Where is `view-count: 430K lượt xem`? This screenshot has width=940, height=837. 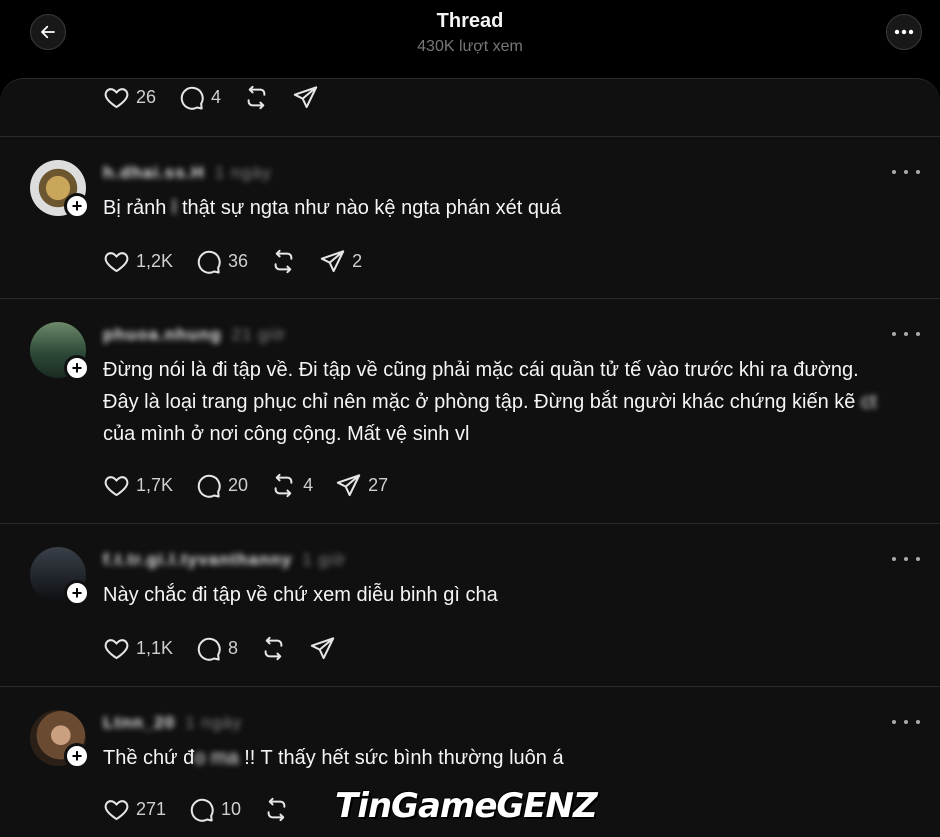 view-count: 430K lượt xem is located at coordinates (470, 46).